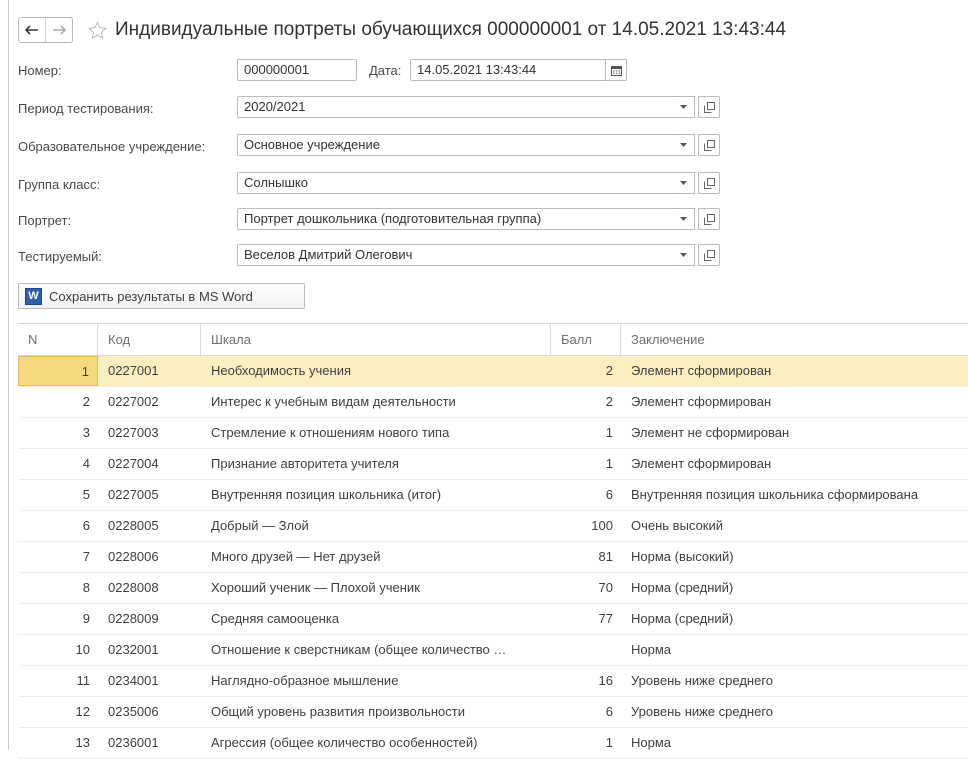 The height and width of the screenshot is (759, 968). Describe the element at coordinates (338, 711) in the screenshot. I see `cell-shkala: Общий уровень развития произвольности` at that location.